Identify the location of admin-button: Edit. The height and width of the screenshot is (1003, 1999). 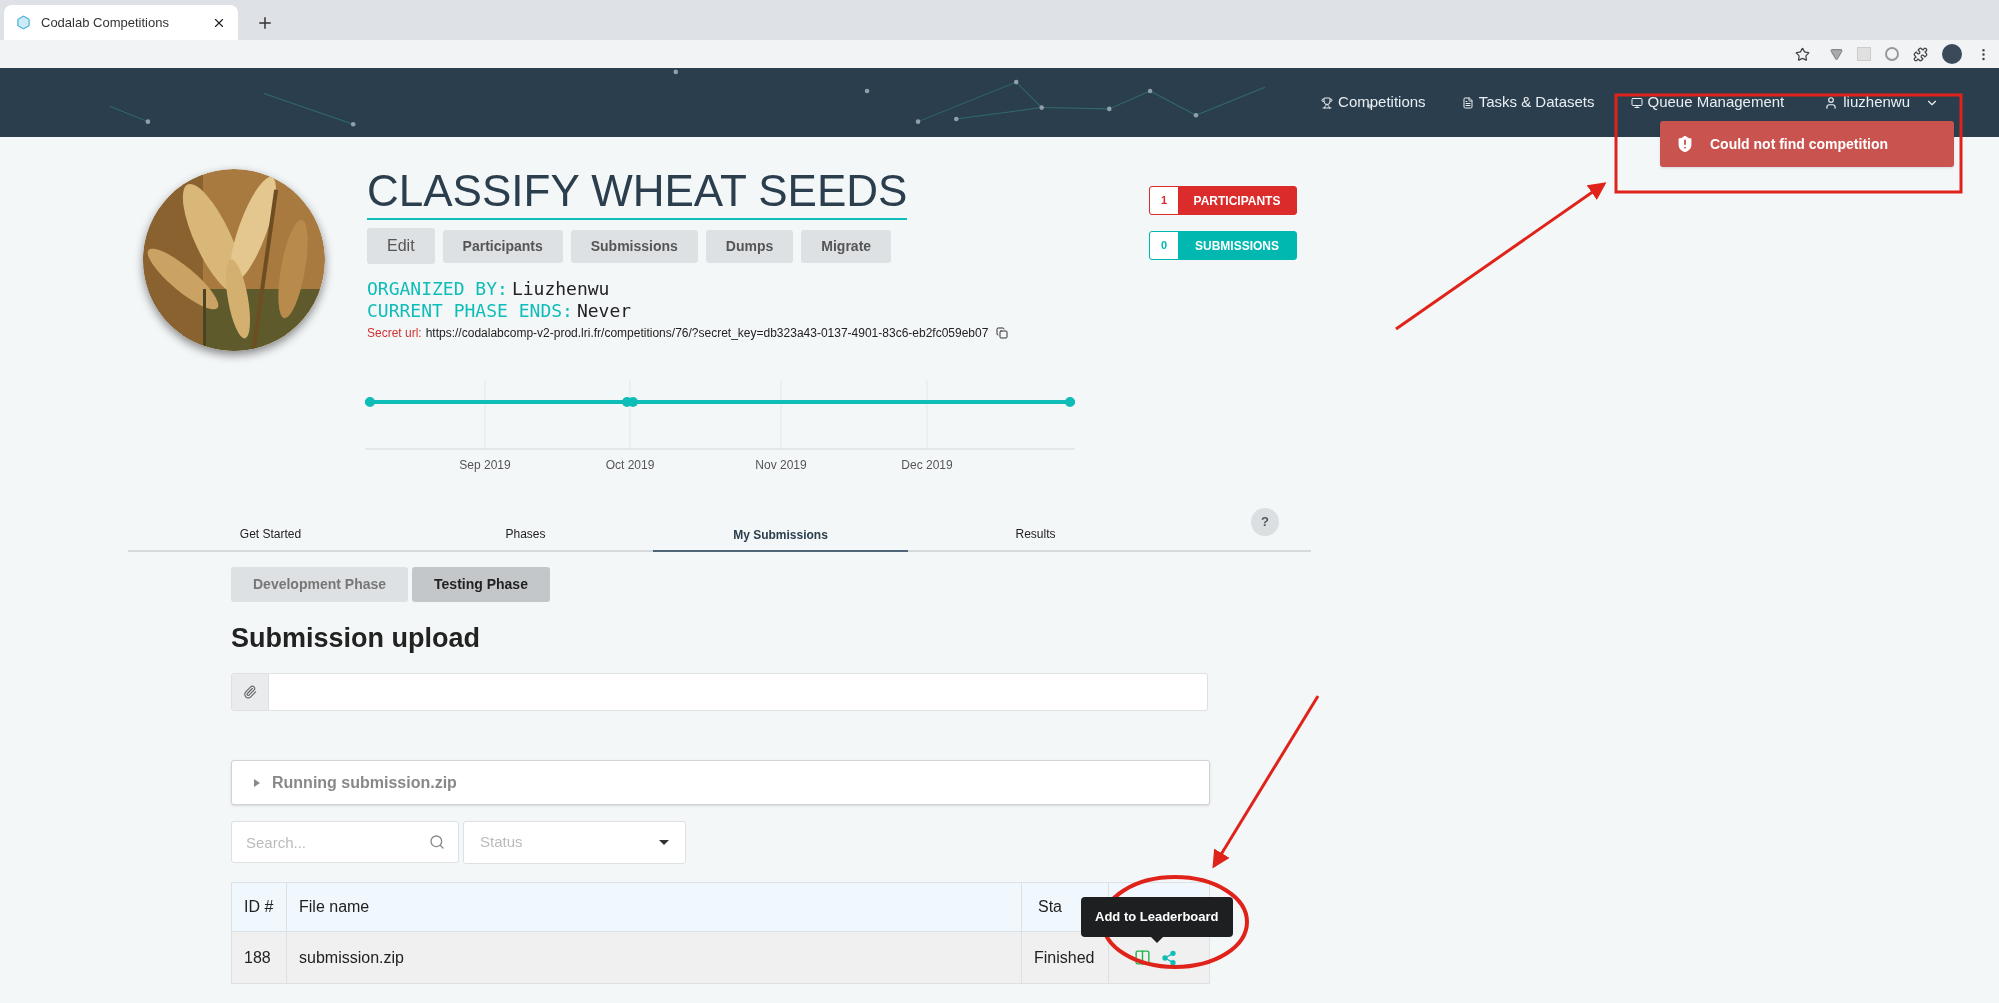
(401, 246).